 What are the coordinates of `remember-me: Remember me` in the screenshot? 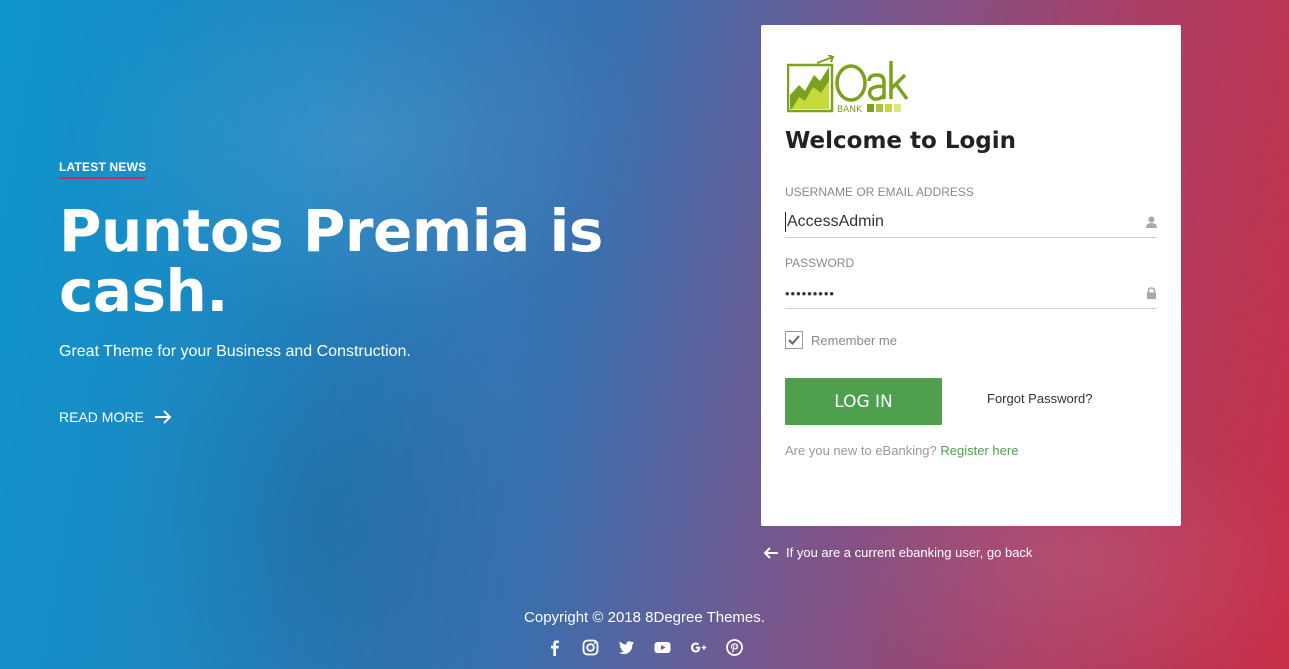 It's located at (841, 340).